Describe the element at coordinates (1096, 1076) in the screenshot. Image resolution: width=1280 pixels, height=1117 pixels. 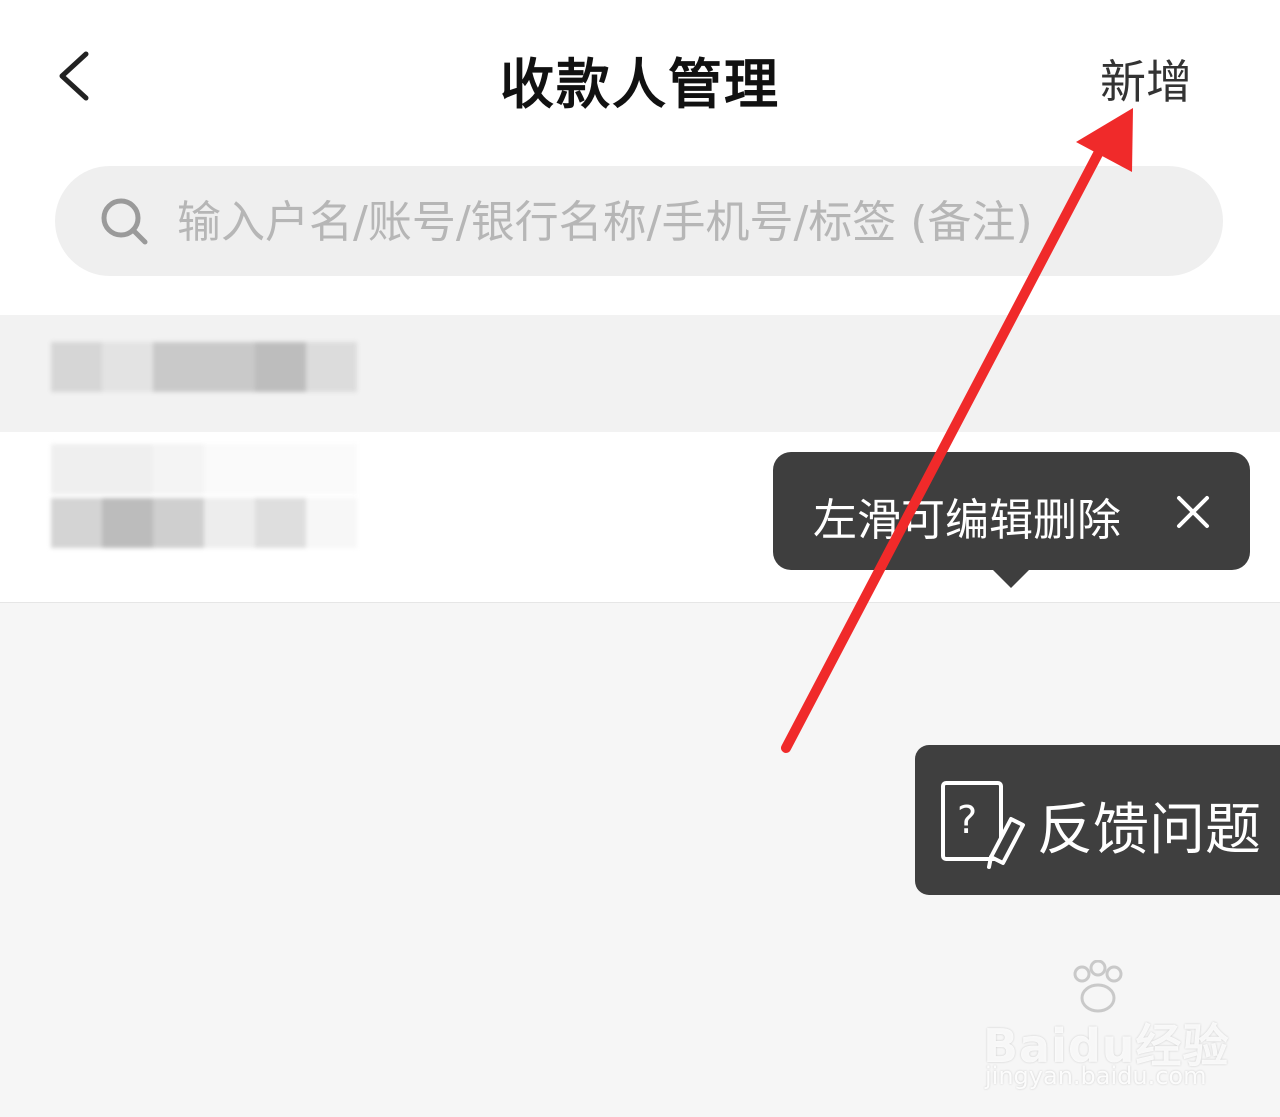
I see `watermark-url: jingyan.baidu.com` at that location.